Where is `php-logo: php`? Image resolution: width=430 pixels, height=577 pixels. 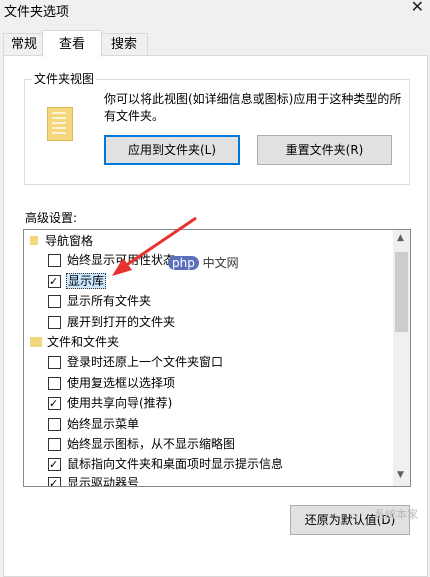 php-logo: php is located at coordinates (183, 263).